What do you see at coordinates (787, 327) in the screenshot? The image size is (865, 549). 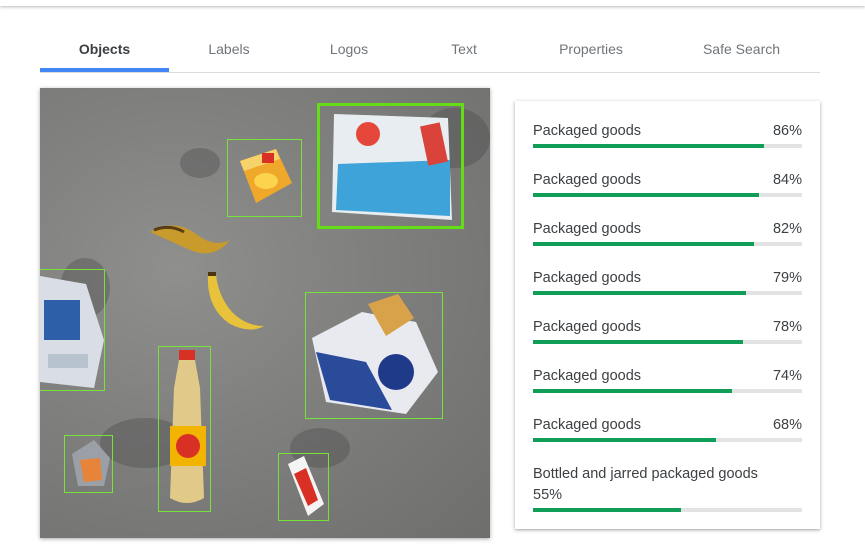 I see `object-score: 78%` at bounding box center [787, 327].